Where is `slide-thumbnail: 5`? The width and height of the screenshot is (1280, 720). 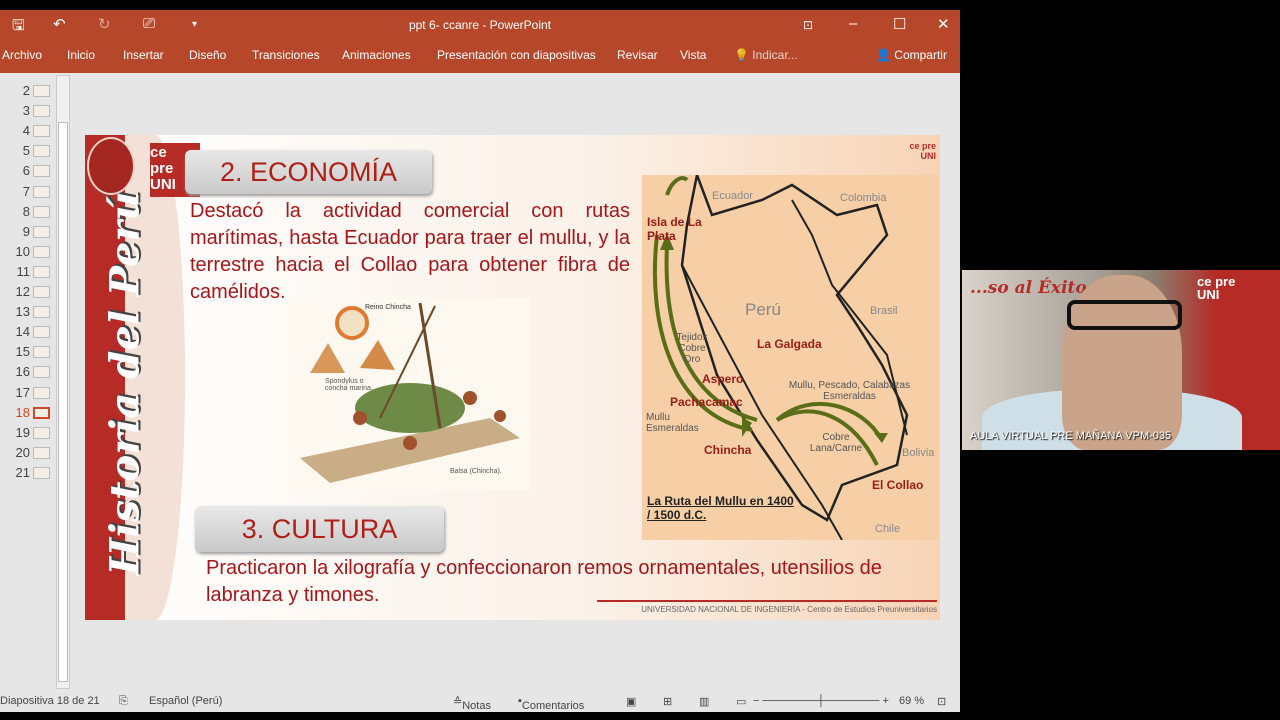
slide-thumbnail: 5 is located at coordinates (26, 151).